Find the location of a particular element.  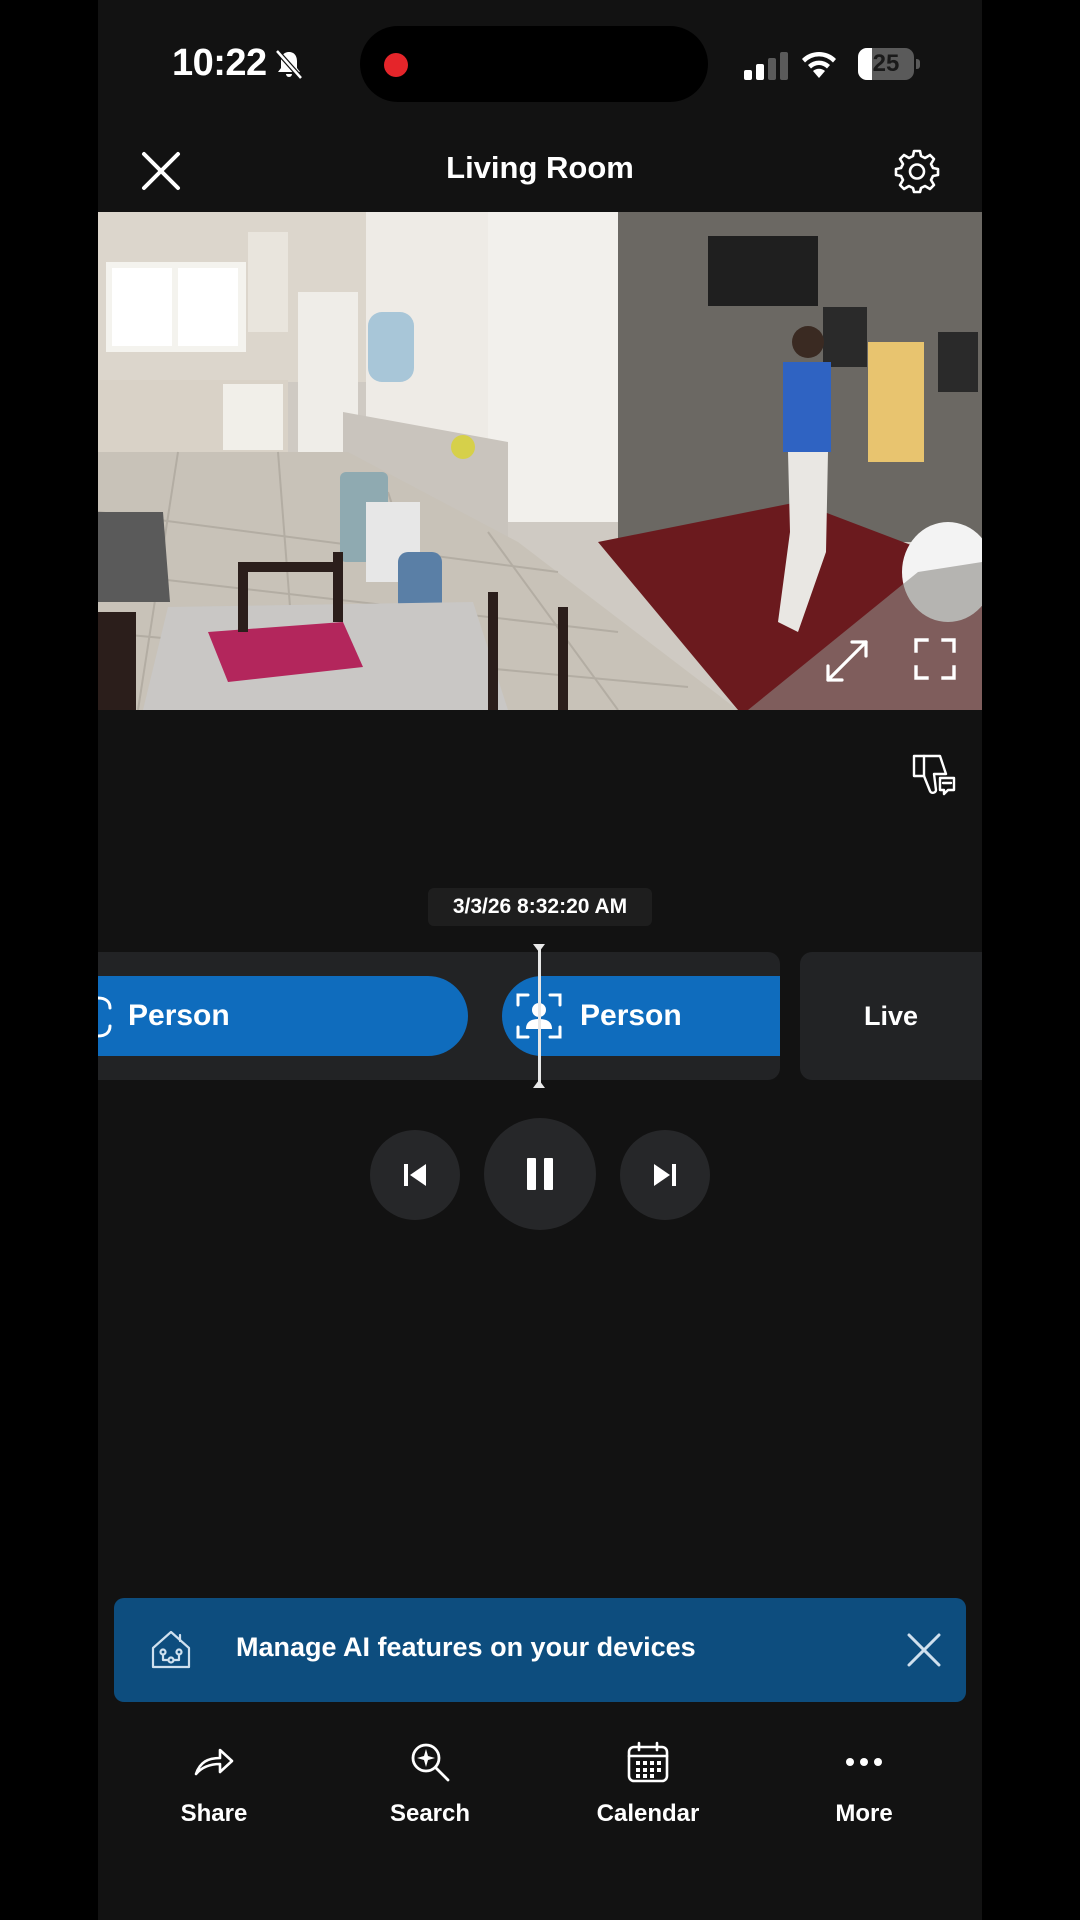

gear-icon is located at coordinates (917, 171).